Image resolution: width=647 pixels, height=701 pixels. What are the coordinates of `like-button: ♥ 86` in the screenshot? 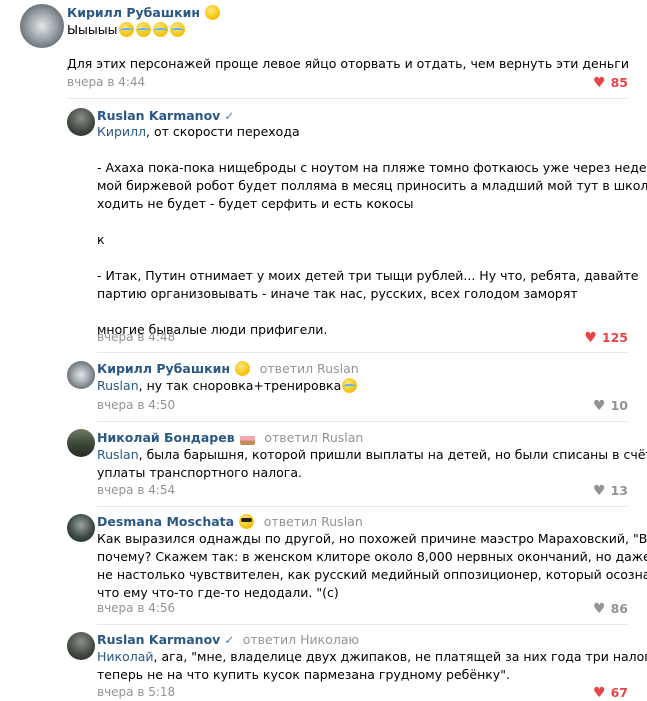 It's located at (610, 608).